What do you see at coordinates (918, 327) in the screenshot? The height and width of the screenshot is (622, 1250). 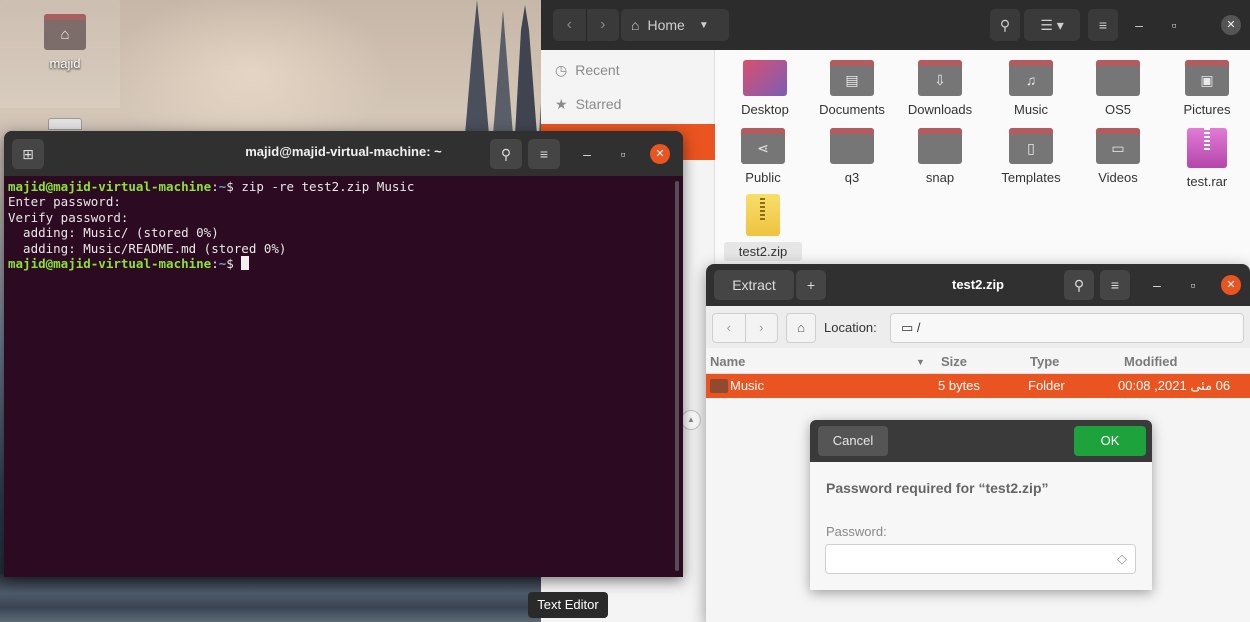 I see `location-value: /` at bounding box center [918, 327].